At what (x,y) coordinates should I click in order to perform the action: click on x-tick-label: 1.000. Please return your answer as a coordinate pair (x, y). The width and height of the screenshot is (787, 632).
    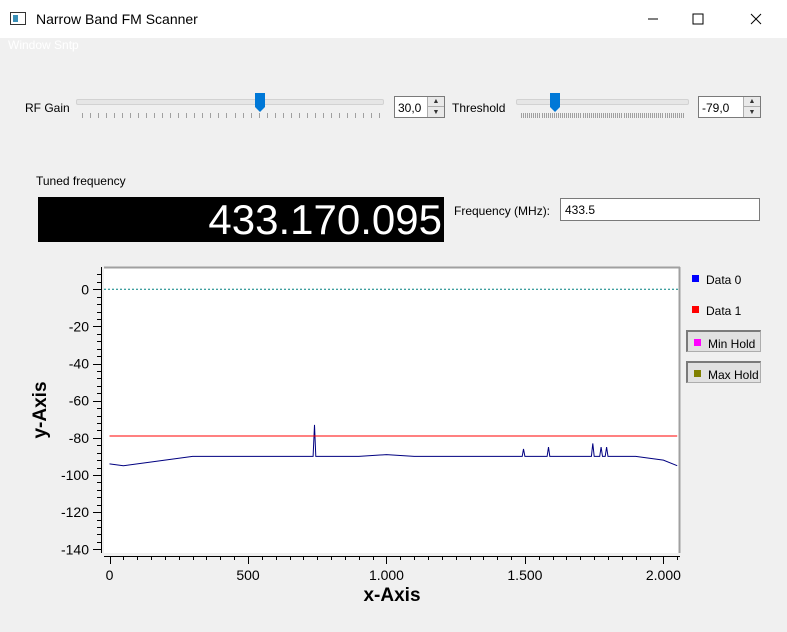
    Looking at the image, I should click on (386, 575).